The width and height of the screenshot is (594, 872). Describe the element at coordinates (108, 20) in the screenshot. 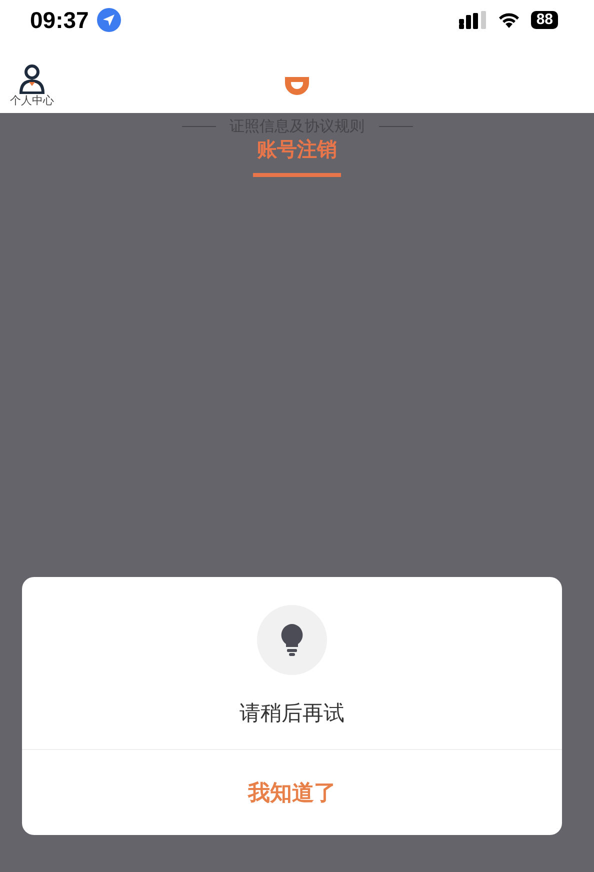

I see `location-icon` at that location.